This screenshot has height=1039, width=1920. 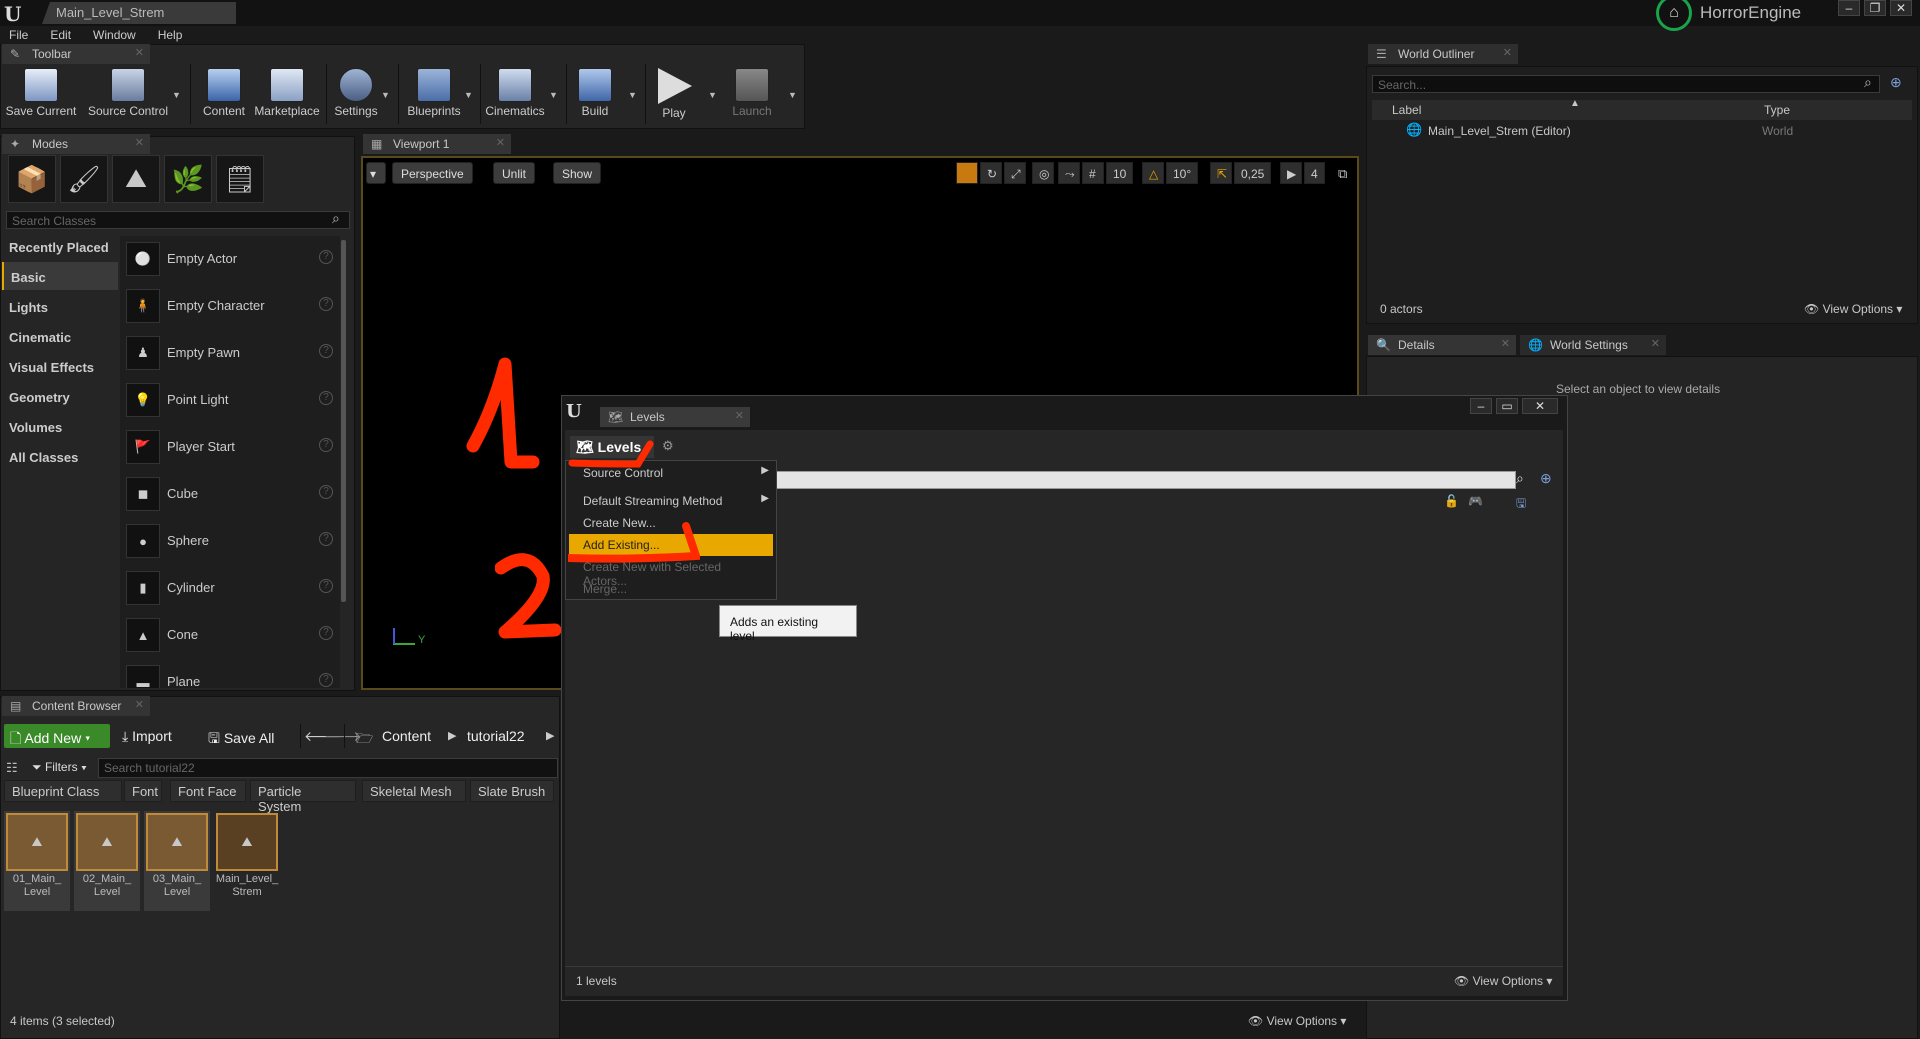 What do you see at coordinates (76, 706) in the screenshot?
I see `tab-content-browser: ▤ Content Browser ✕` at bounding box center [76, 706].